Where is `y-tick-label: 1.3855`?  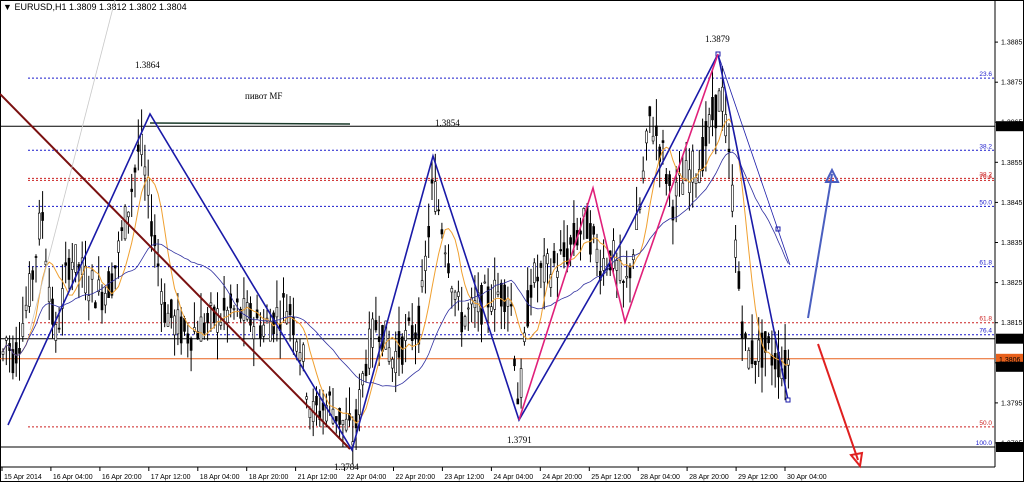
y-tick-label: 1.3855 is located at coordinates (1012, 163).